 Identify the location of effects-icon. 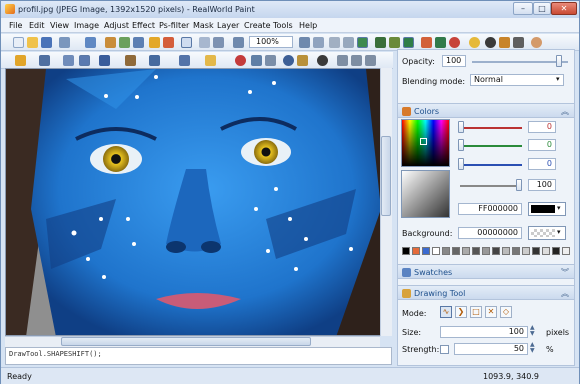
(426, 42).